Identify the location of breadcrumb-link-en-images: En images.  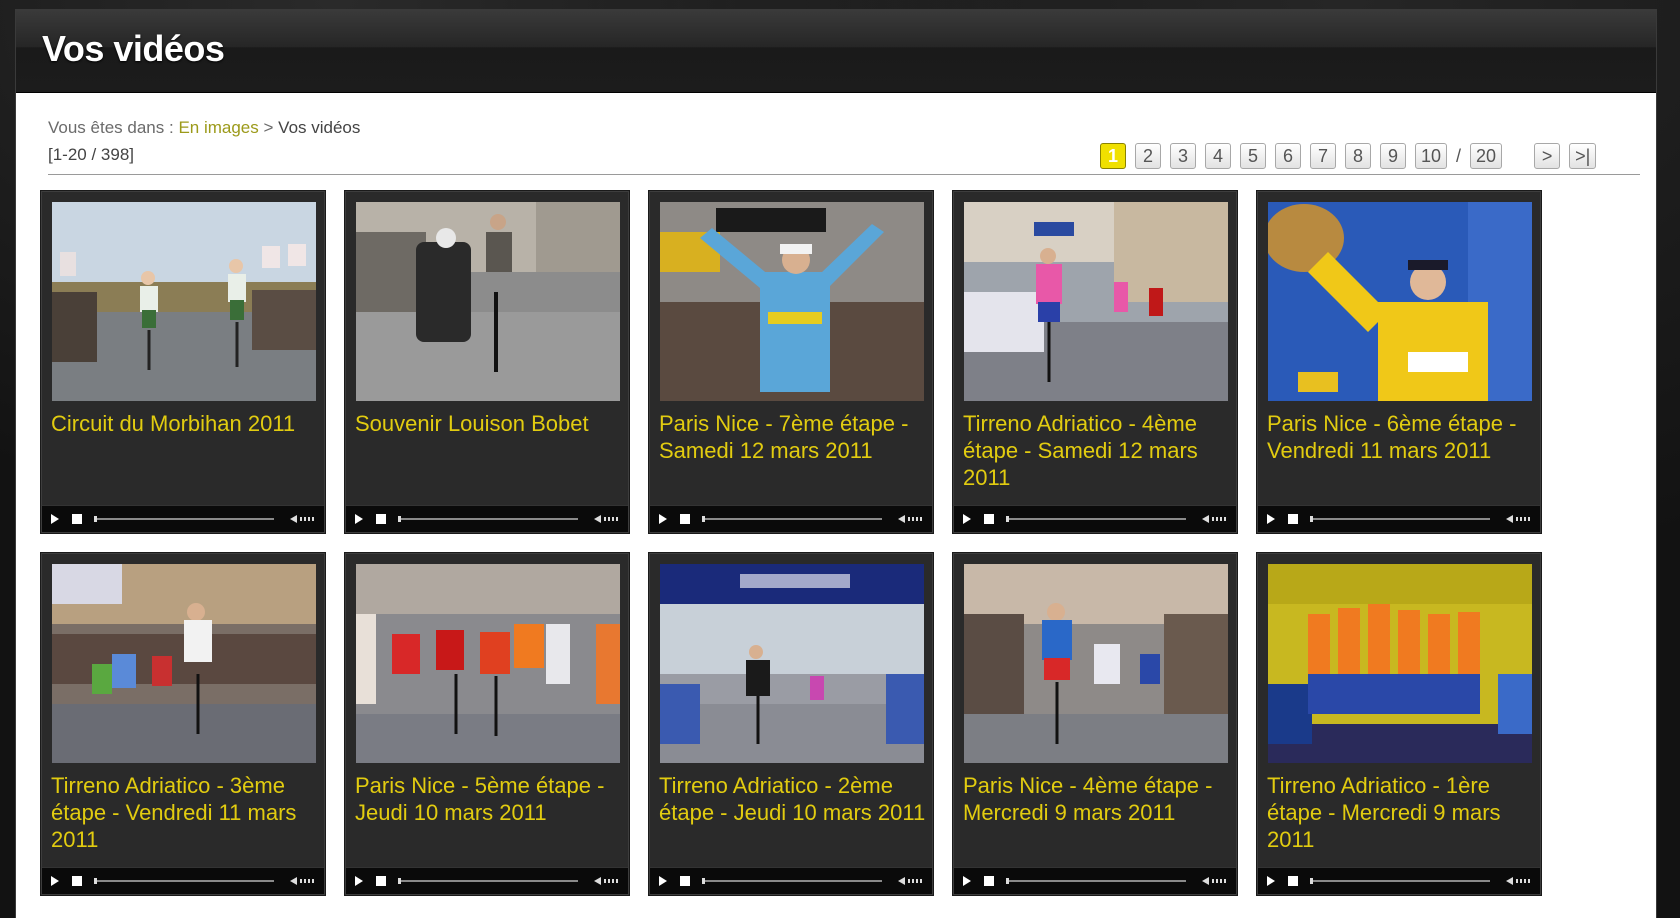
(218, 127).